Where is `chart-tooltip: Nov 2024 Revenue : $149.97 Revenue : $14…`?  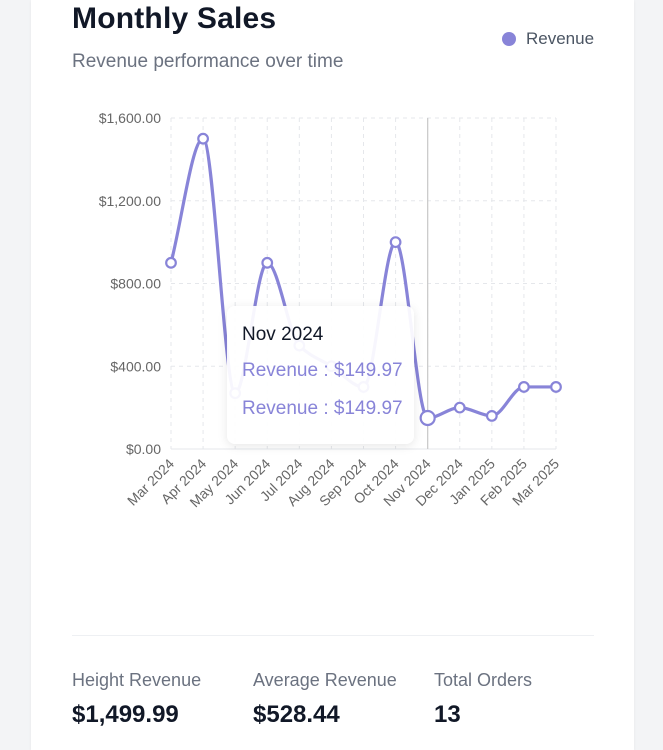 chart-tooltip: Nov 2024 Revenue : $149.97 Revenue : $14… is located at coordinates (320, 375).